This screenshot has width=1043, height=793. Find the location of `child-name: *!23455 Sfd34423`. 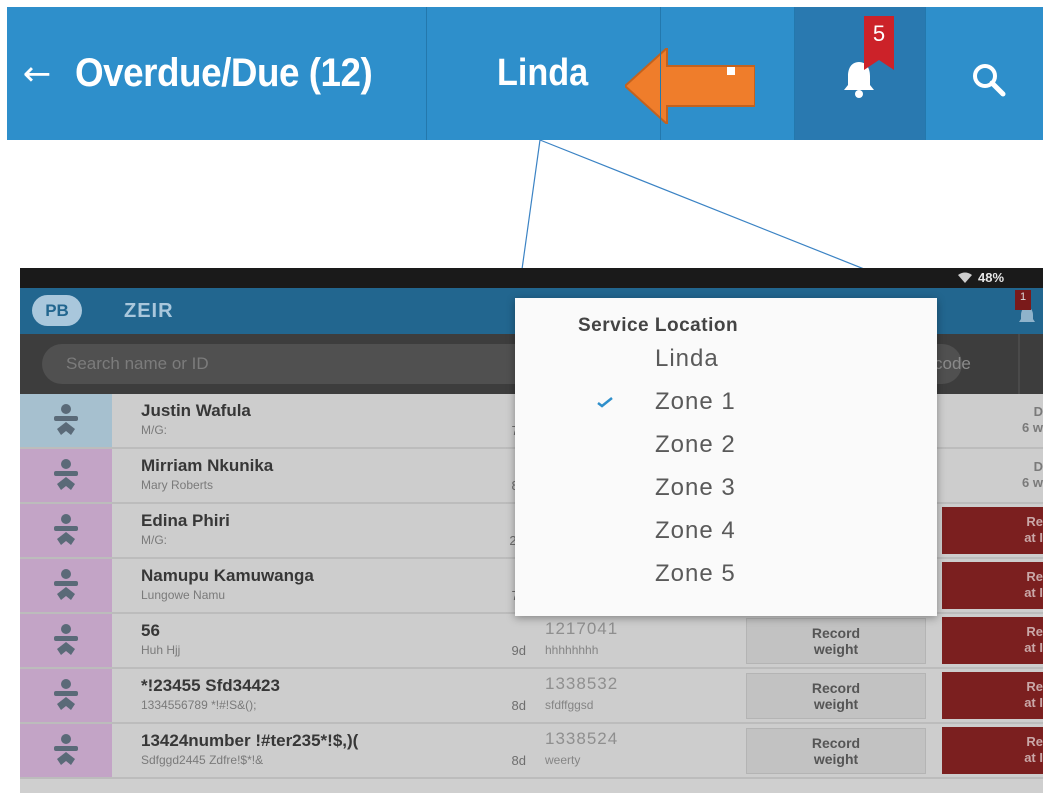

child-name: *!23455 Sfd34423 is located at coordinates (210, 685).